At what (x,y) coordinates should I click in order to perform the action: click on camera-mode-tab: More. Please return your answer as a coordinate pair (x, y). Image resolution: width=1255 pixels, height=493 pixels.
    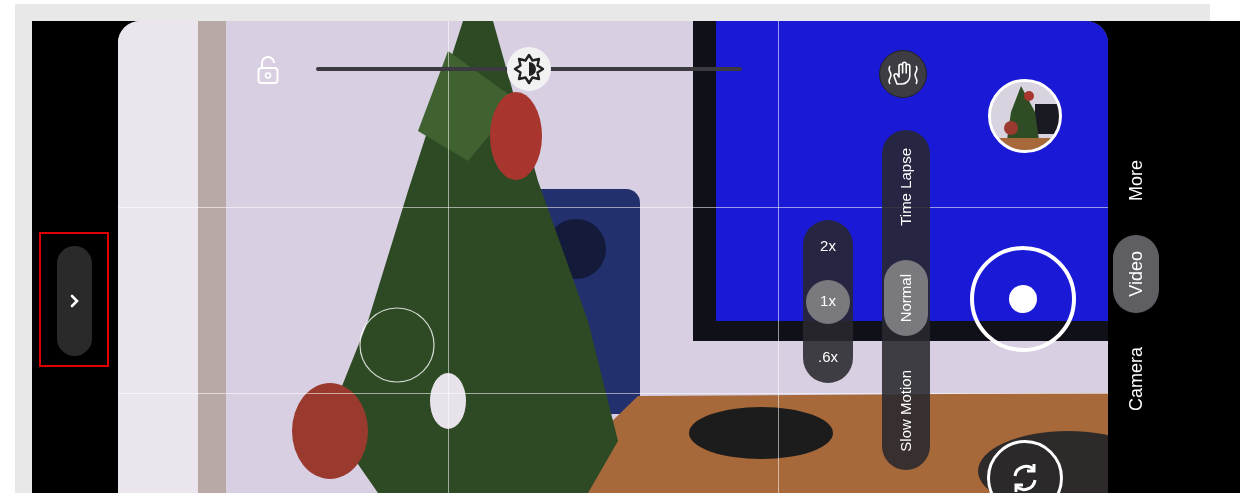
    Looking at the image, I should click on (1136, 180).